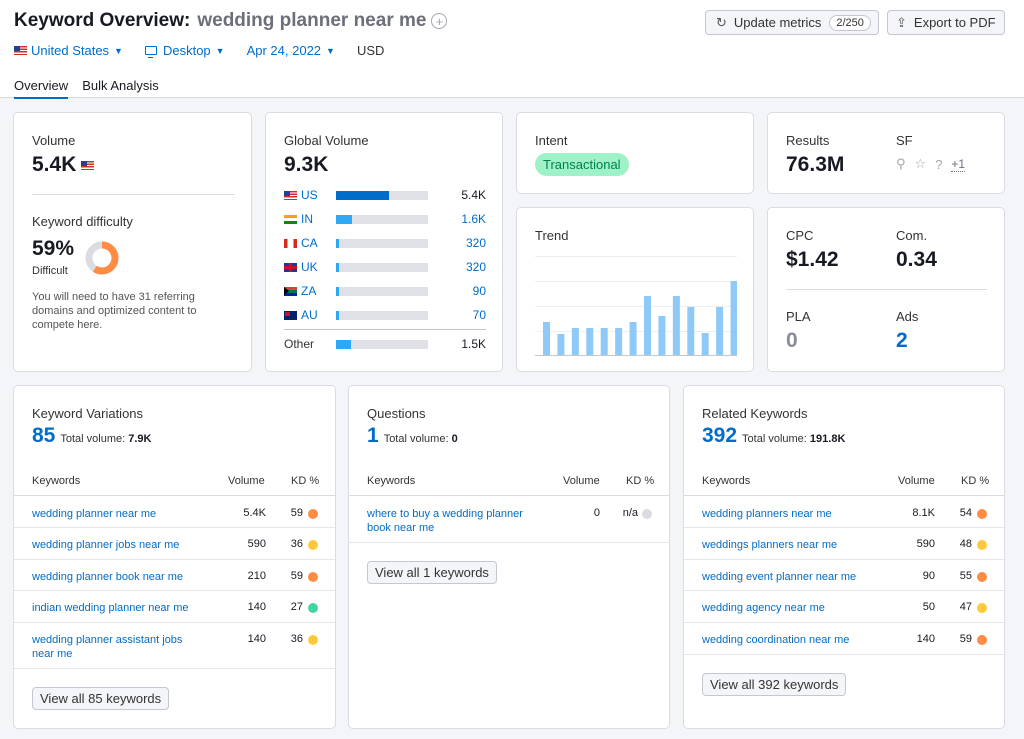 The height and width of the screenshot is (739, 1024). Describe the element at coordinates (787, 545) in the screenshot. I see `keyword-link: weddings planners near me` at that location.